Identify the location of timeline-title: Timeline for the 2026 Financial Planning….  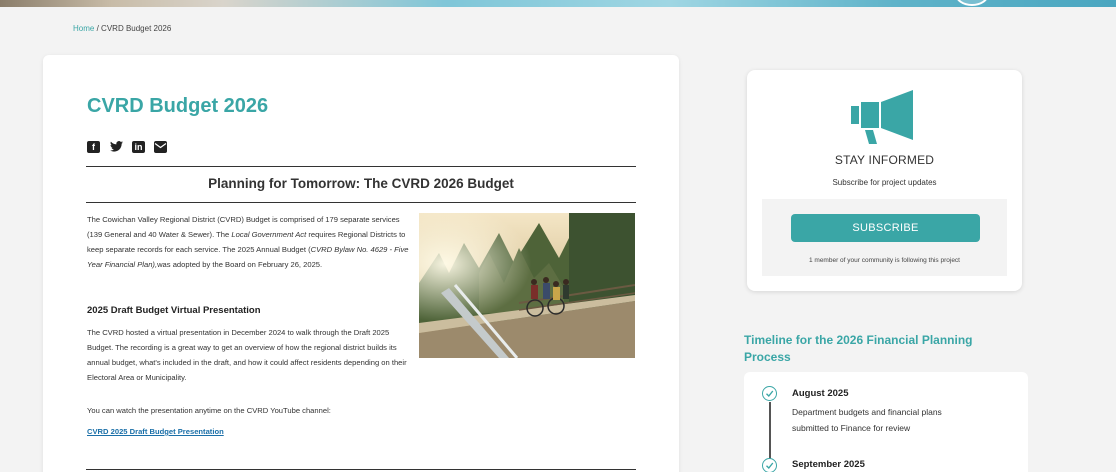
(858, 348).